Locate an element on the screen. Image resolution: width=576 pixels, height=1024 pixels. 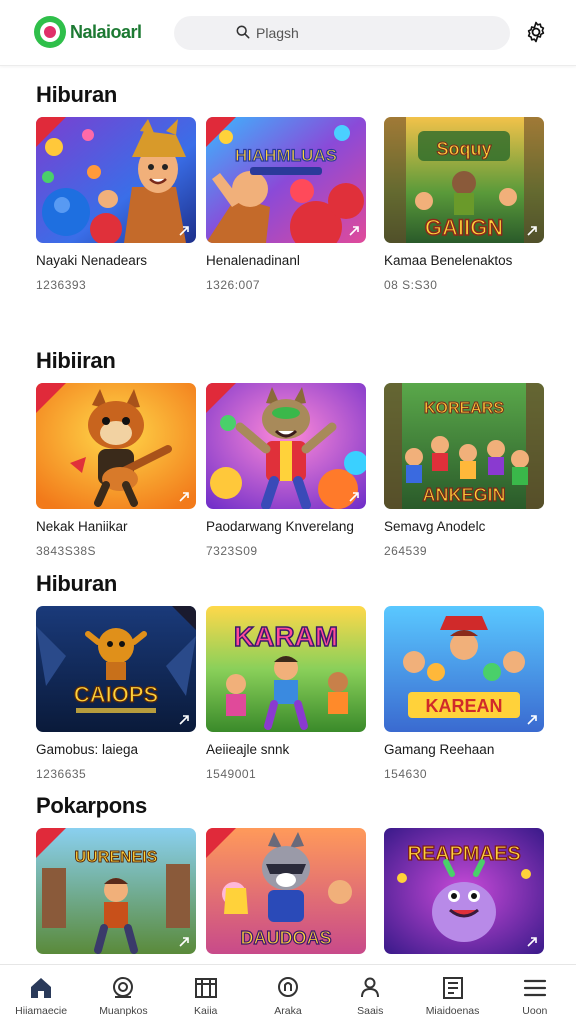
game-thumbnail: KARAM is located at coordinates (286, 669).